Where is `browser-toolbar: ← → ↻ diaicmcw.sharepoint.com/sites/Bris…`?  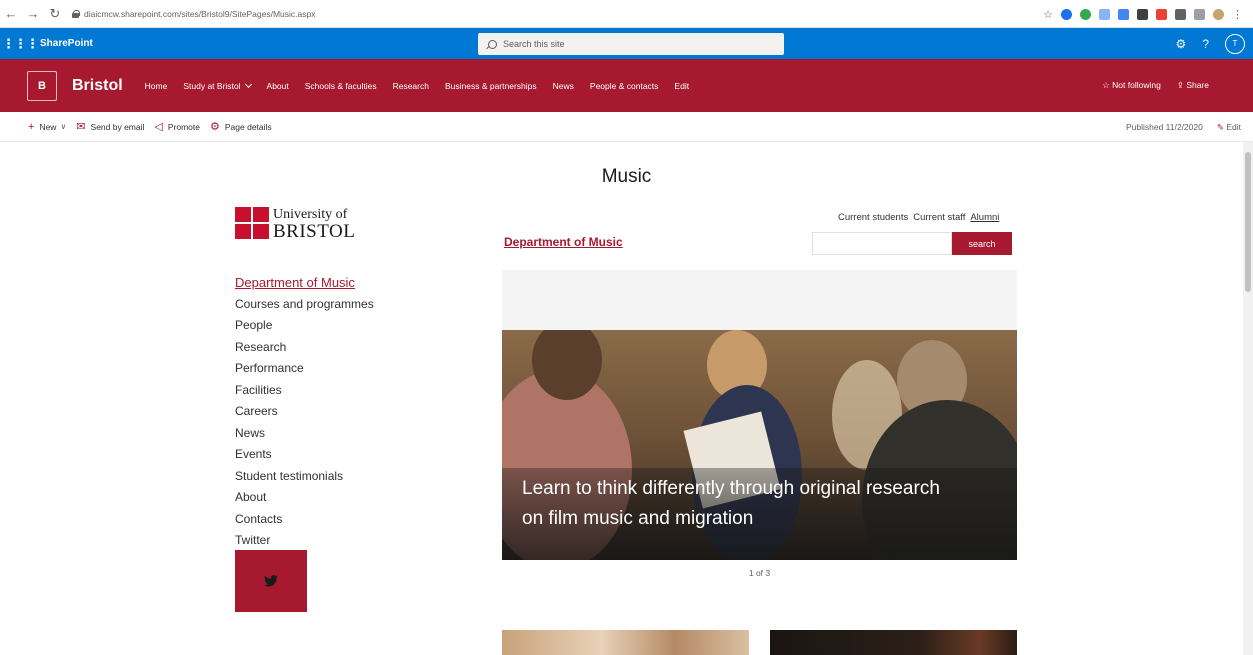 browser-toolbar: ← → ↻ diaicmcw.sharepoint.com/sites/Bris… is located at coordinates (626, 14).